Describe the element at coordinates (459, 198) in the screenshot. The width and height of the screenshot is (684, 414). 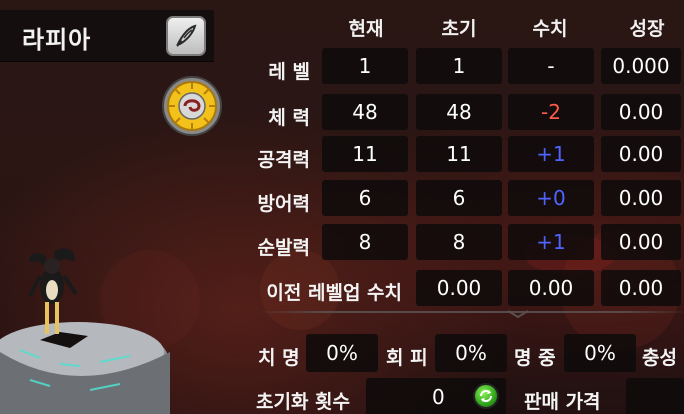
I see `cell-initial-defense: 6` at that location.